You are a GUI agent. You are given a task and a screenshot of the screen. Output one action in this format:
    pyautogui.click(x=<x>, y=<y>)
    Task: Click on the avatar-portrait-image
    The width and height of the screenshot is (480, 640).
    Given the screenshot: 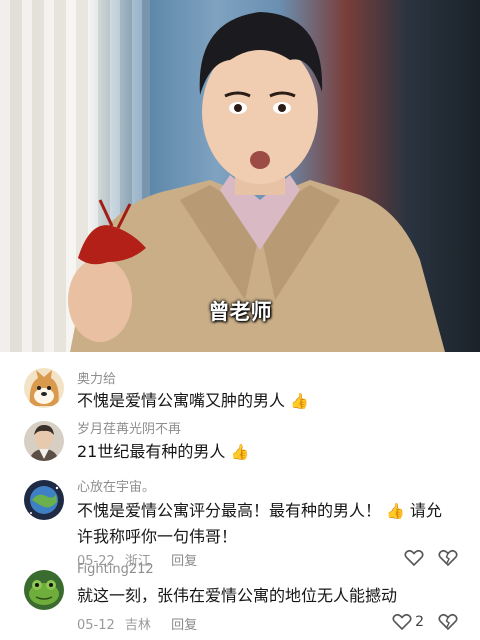 What is the action you would take?
    pyautogui.click(x=44, y=441)
    